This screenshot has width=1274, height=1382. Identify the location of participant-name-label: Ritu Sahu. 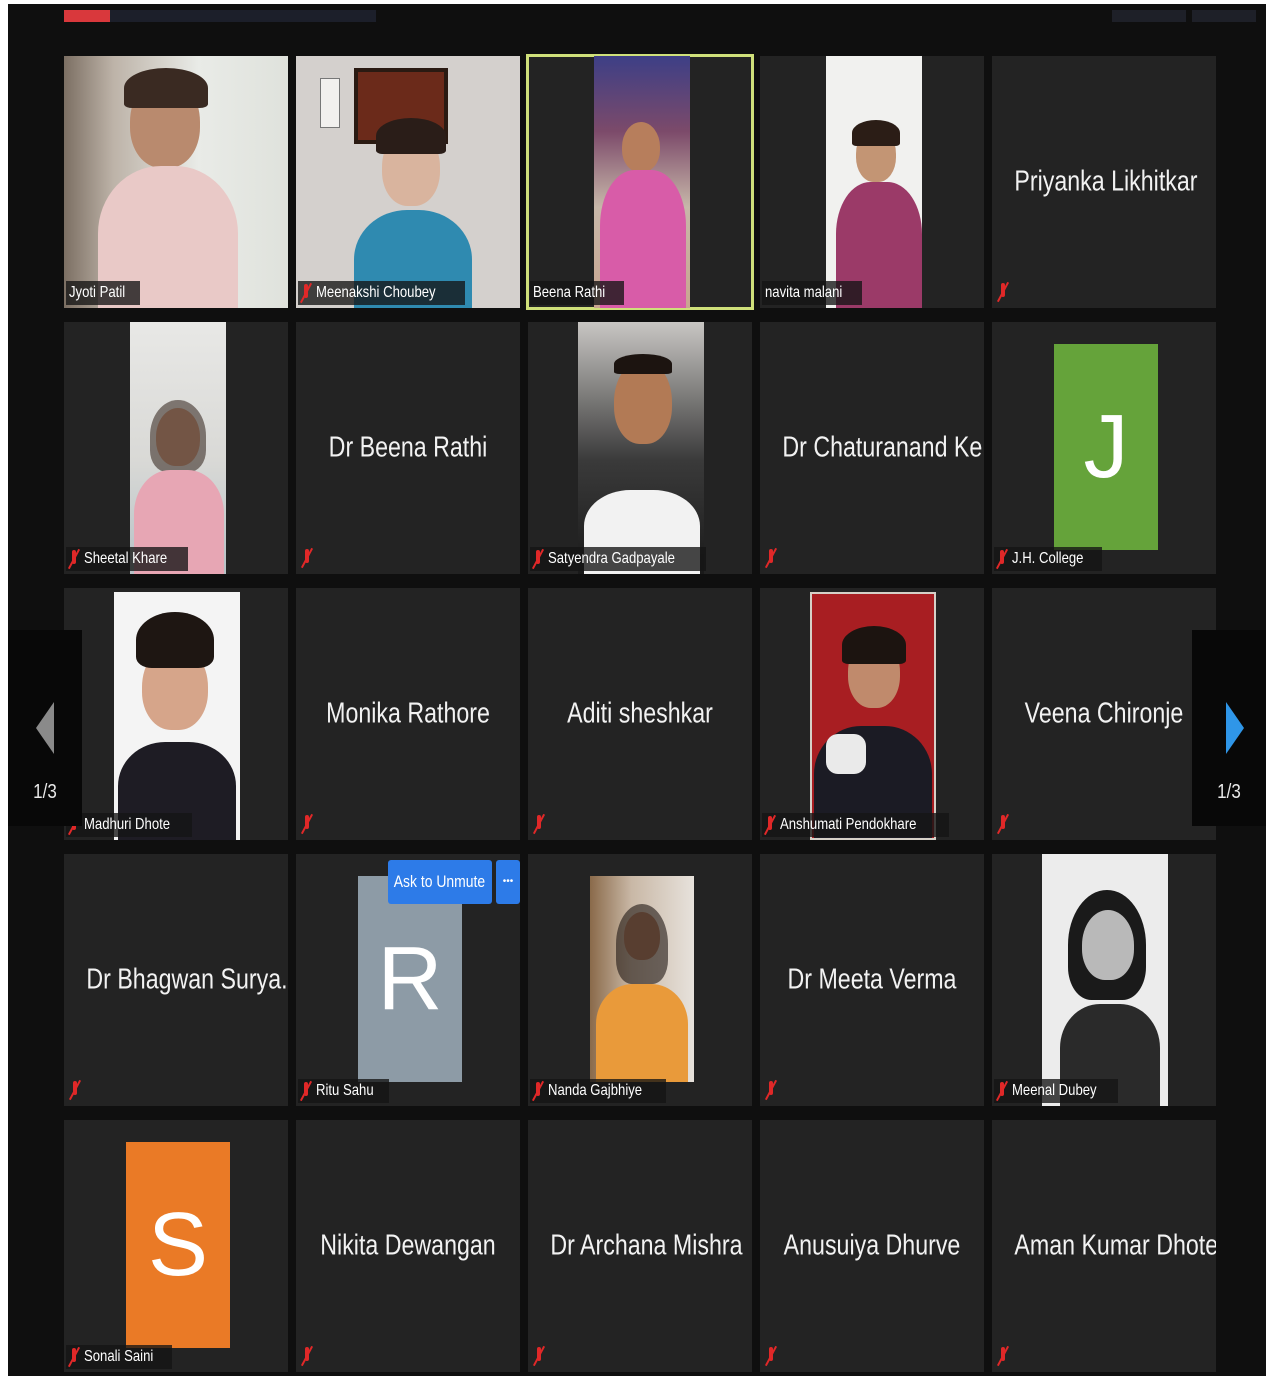
(344, 1091).